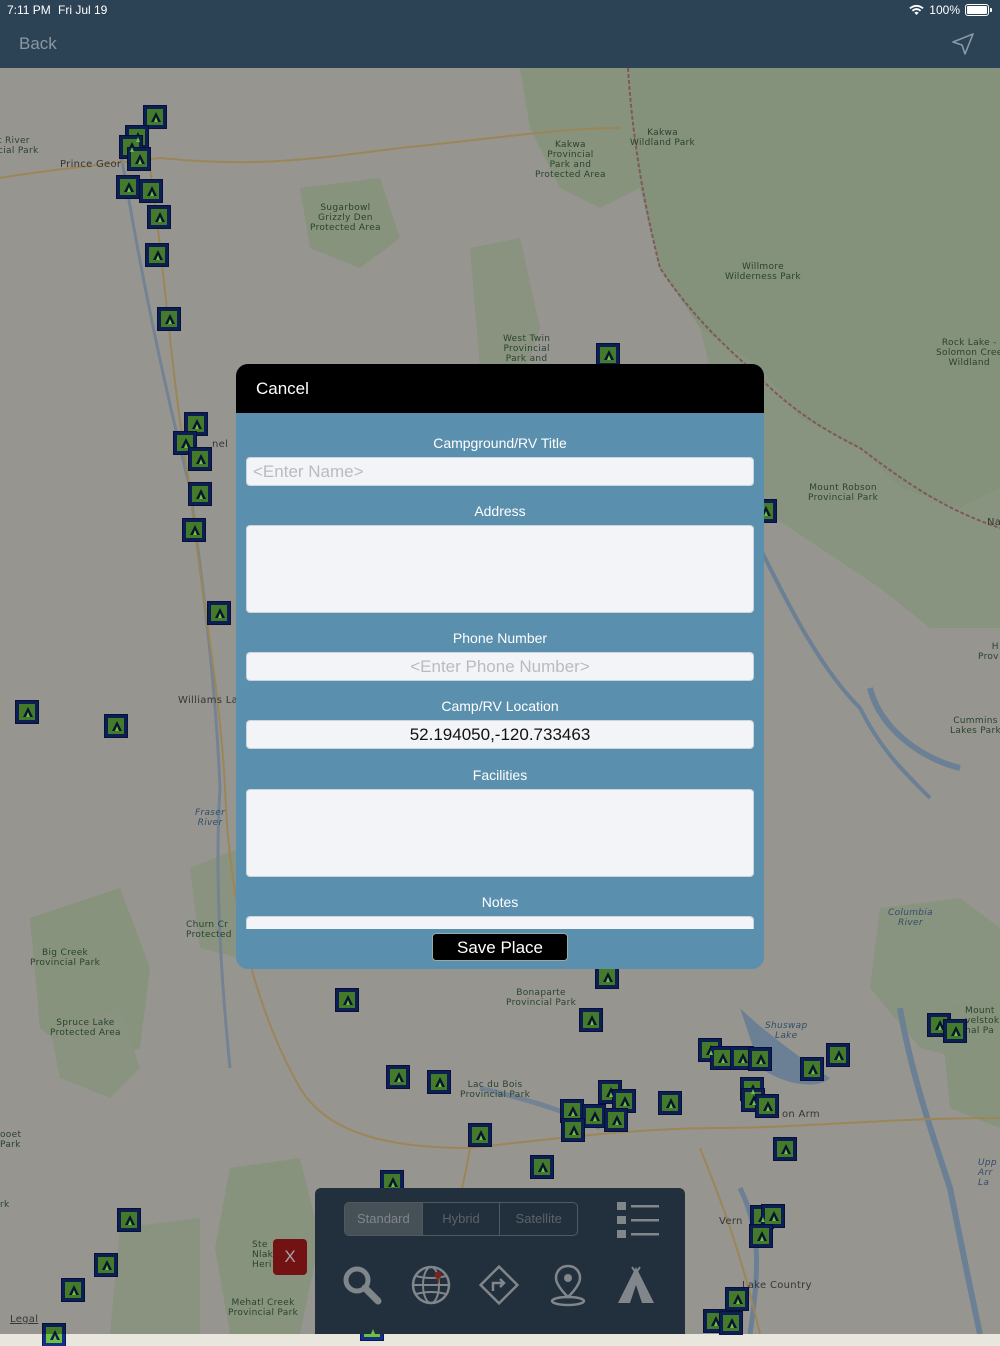 This screenshot has width=1000, height=1346. I want to click on location-arrow-icon, so click(963, 44).